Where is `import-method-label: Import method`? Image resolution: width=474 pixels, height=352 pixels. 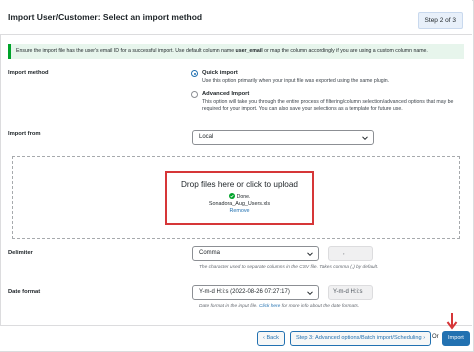 import-method-label: Import method is located at coordinates (28, 73).